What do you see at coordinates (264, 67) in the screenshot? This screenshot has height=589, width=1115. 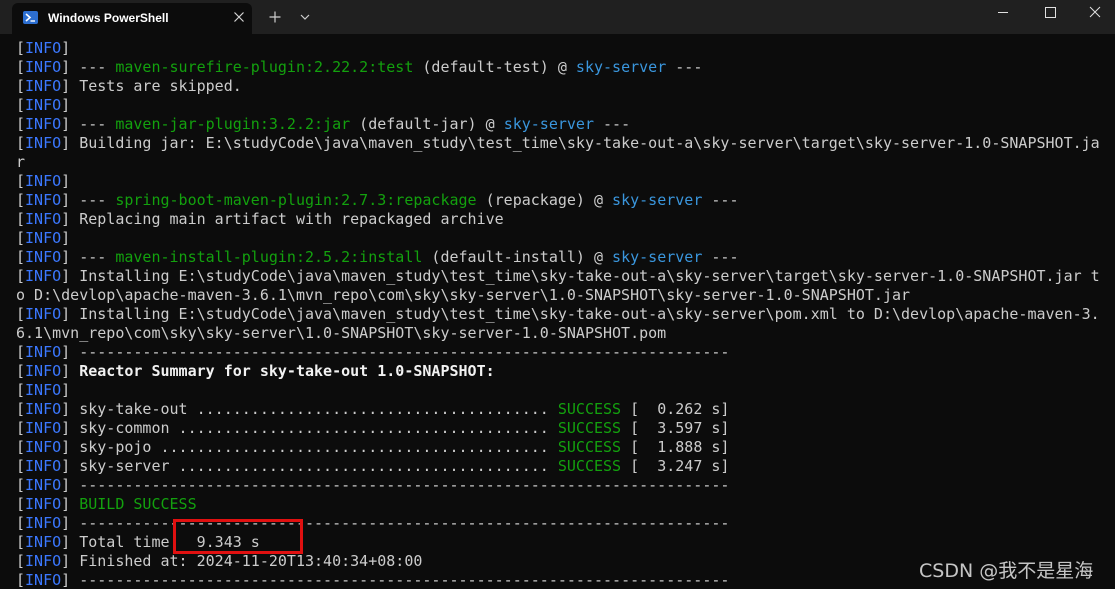 I see `terminal-text: maven-surefire-plugin:2.22.2:test` at bounding box center [264, 67].